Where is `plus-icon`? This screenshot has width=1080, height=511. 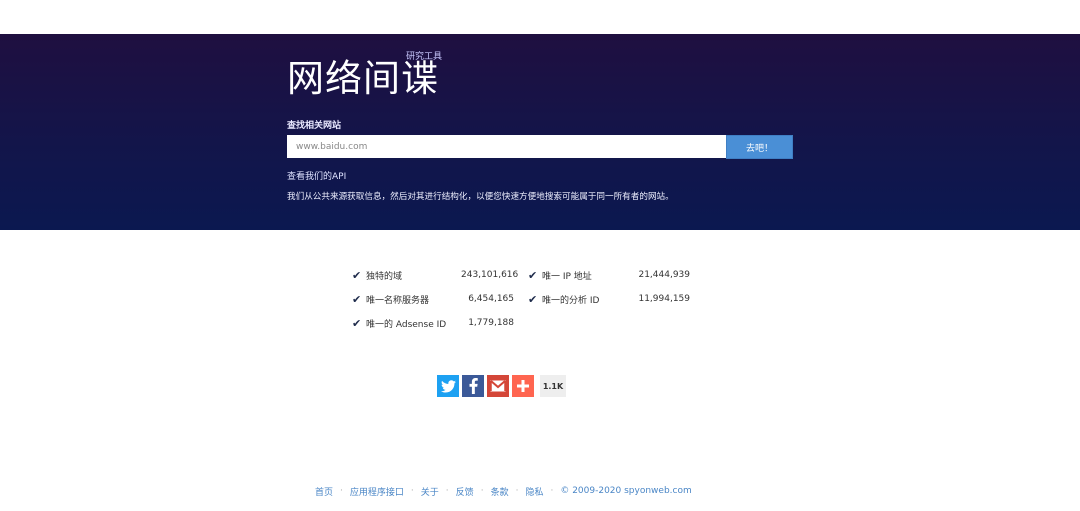 plus-icon is located at coordinates (523, 386).